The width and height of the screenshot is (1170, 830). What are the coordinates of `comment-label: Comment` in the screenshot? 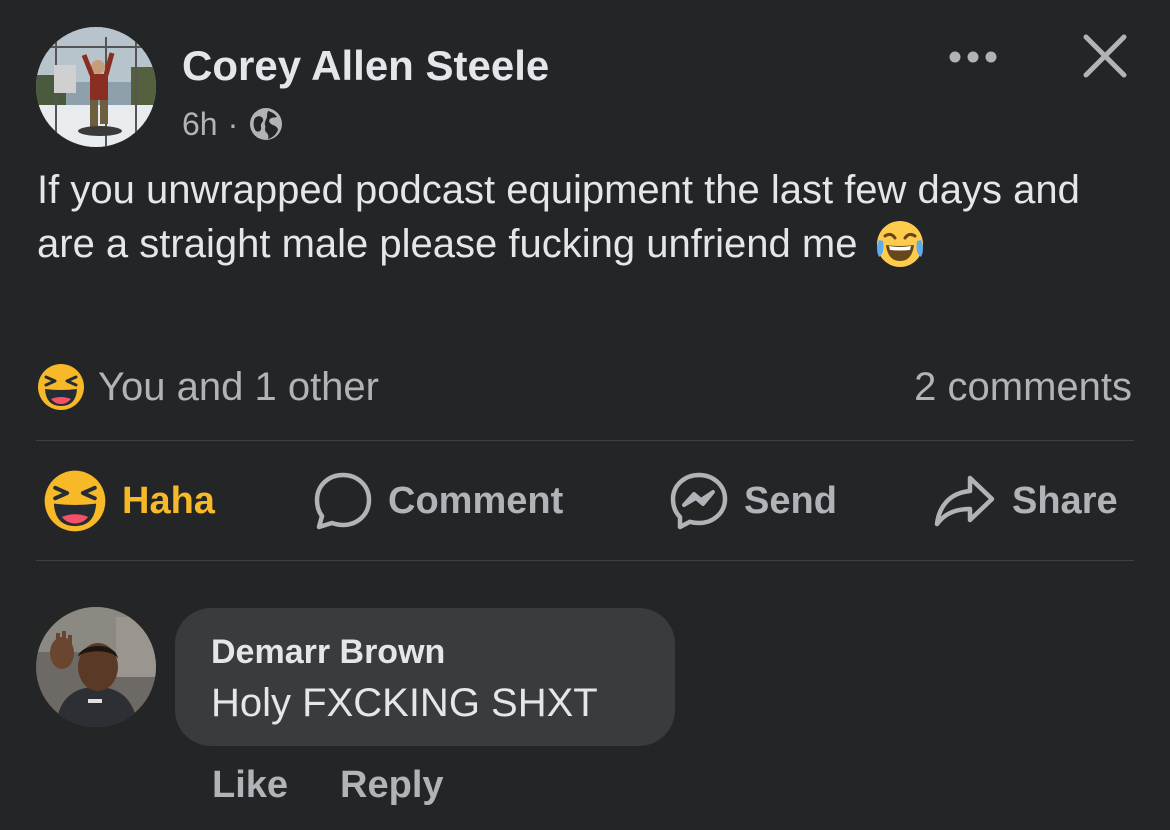 It's located at (476, 500).